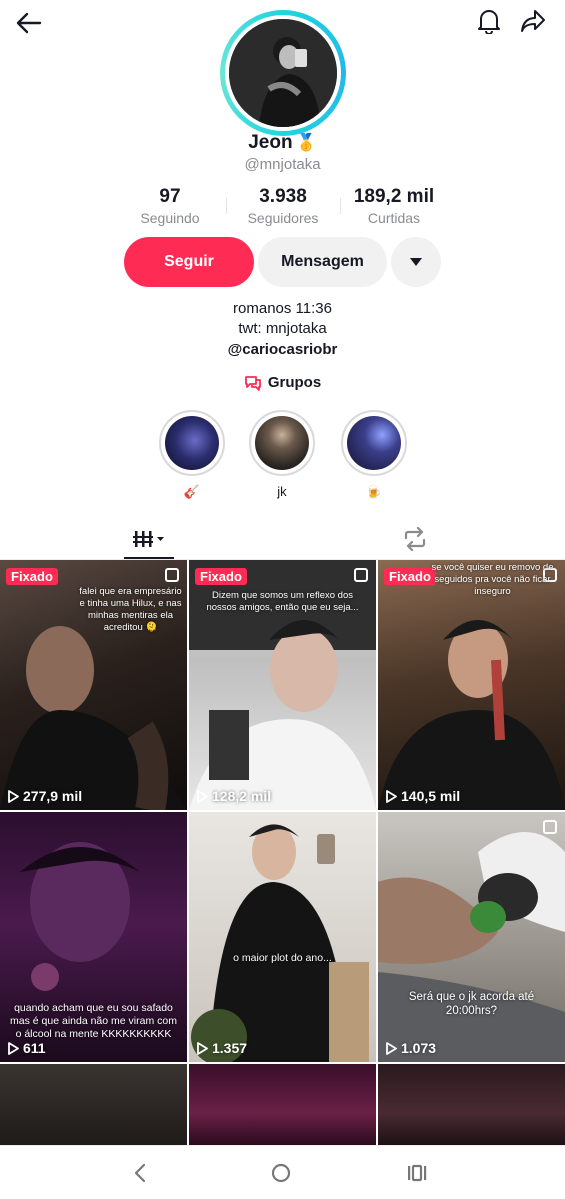  Describe the element at coordinates (306, 142) in the screenshot. I see `medal-badge: 🥇` at that location.